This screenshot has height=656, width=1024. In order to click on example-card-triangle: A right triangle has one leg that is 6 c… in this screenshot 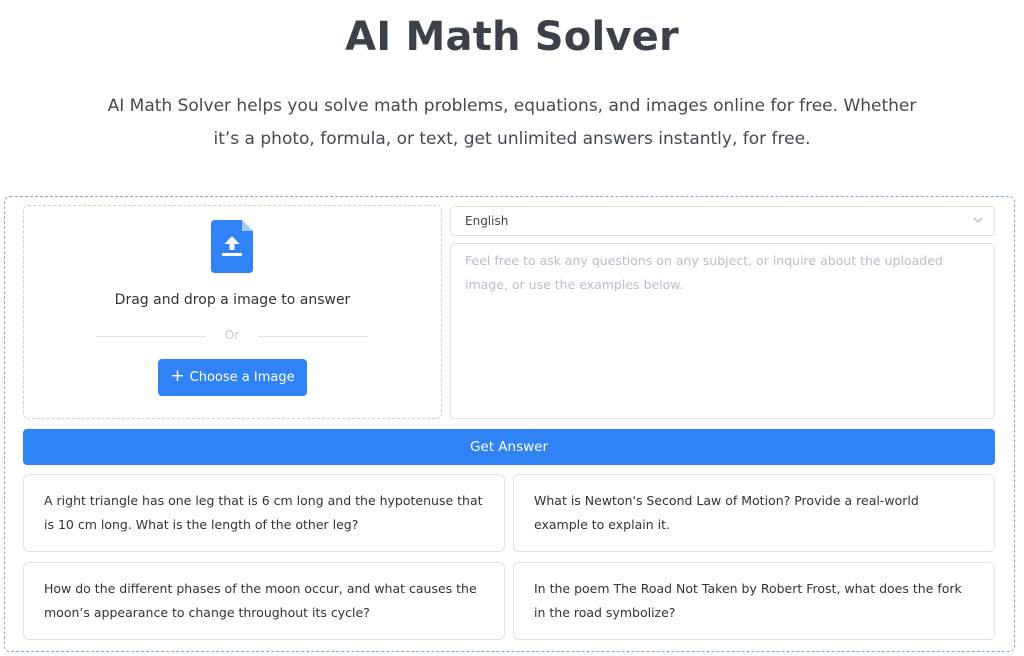, I will do `click(264, 513)`.